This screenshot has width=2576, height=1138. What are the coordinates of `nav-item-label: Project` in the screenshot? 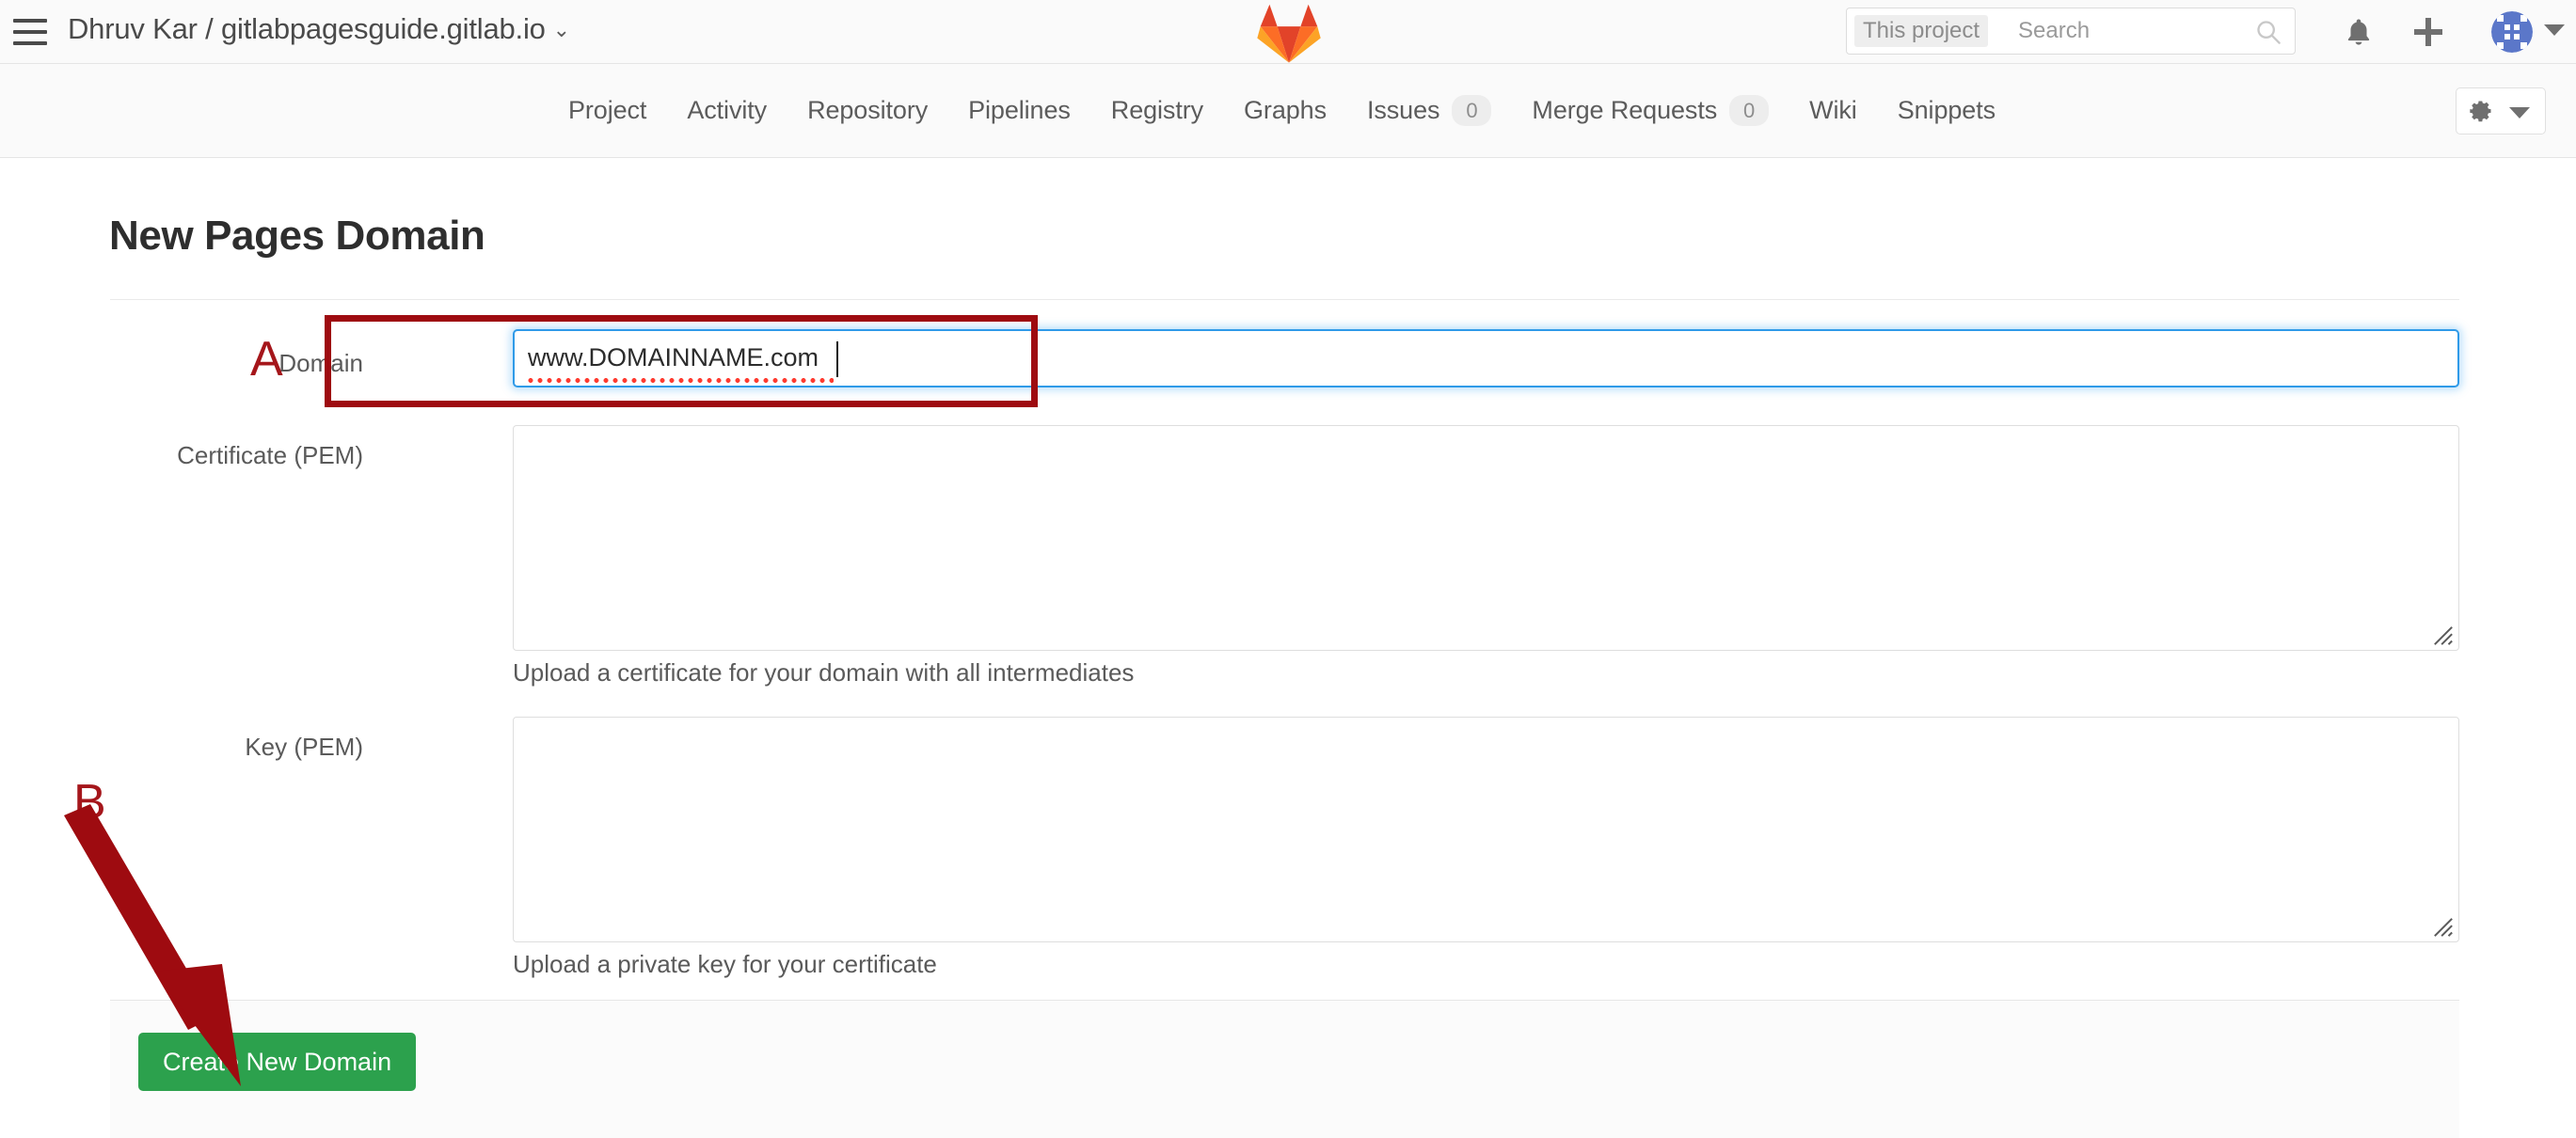 It's located at (607, 110).